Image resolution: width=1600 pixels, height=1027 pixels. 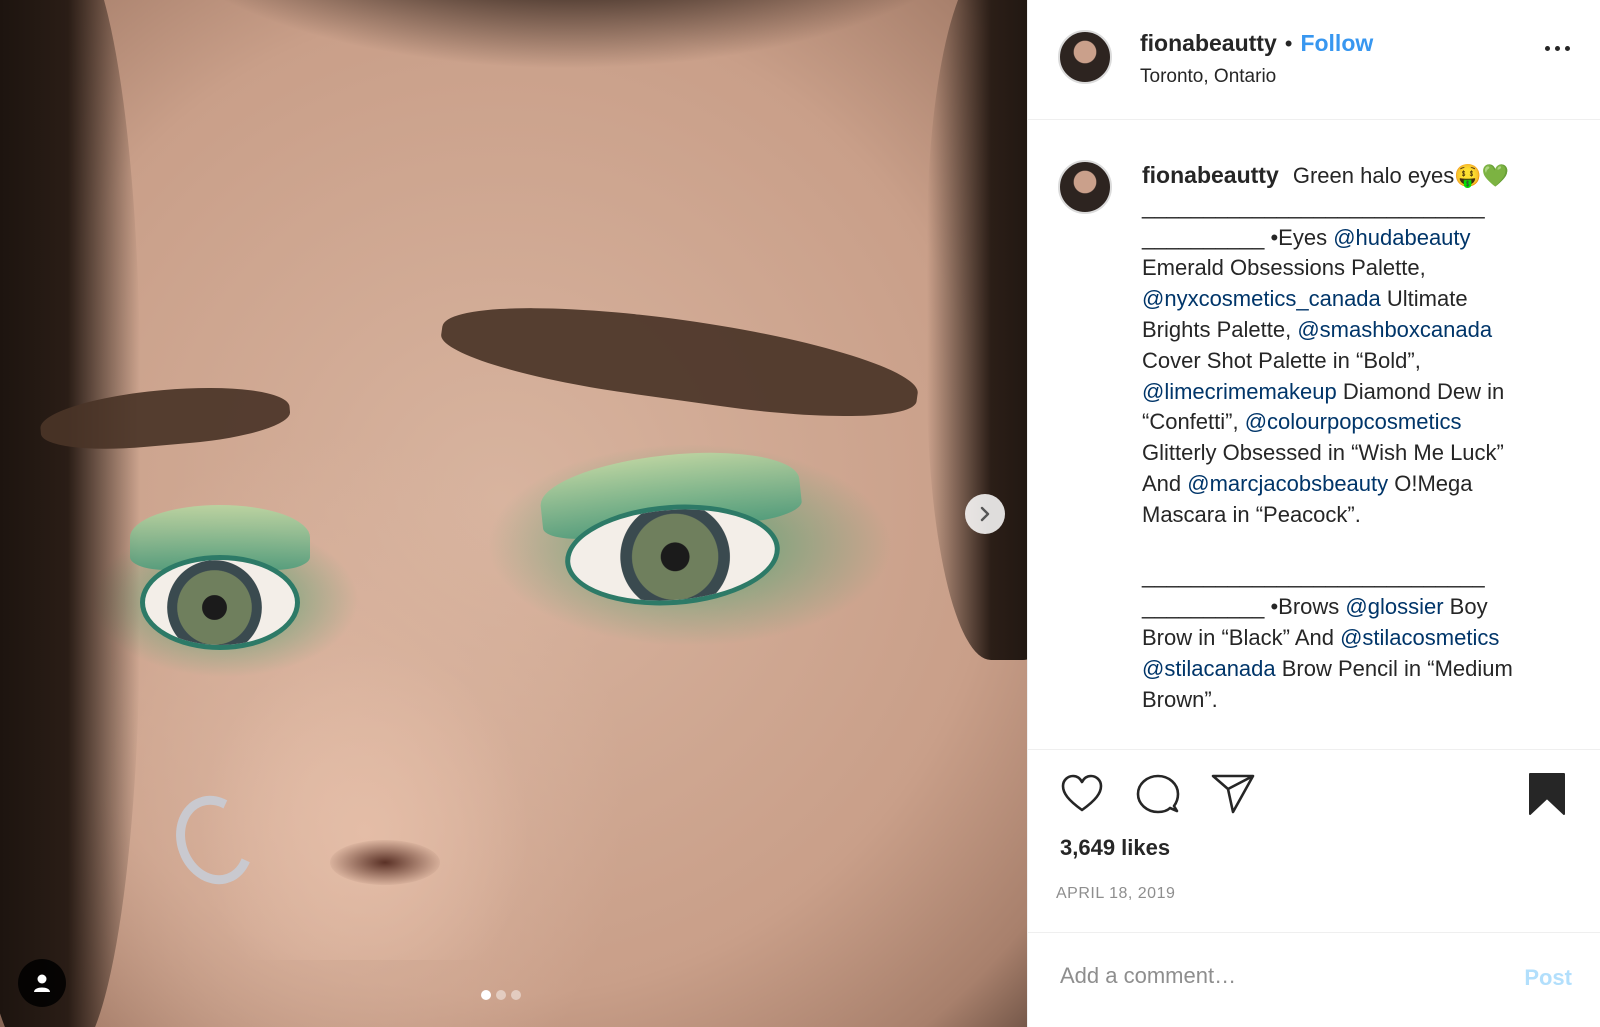 I want to click on mention-link: @stilacanada, so click(x=1209, y=668).